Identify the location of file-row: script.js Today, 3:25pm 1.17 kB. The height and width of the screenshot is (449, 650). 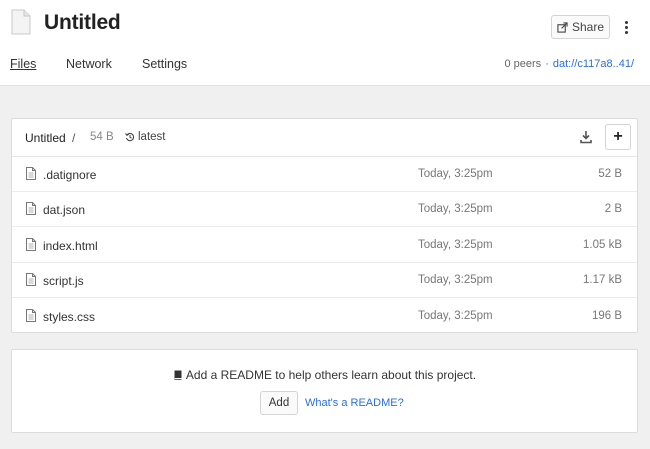
(324, 281).